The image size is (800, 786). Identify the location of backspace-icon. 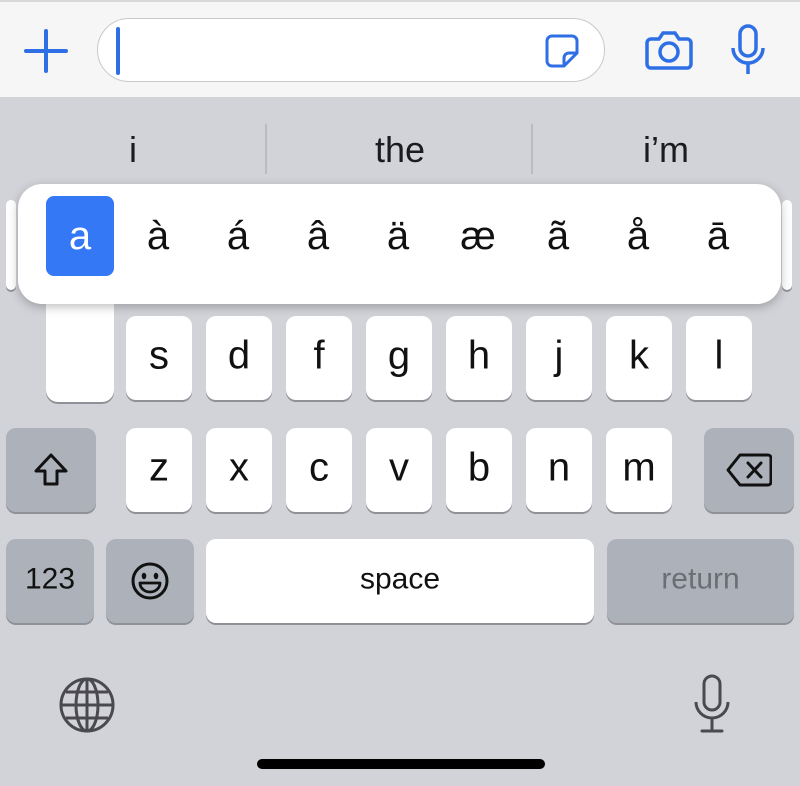
(749, 470).